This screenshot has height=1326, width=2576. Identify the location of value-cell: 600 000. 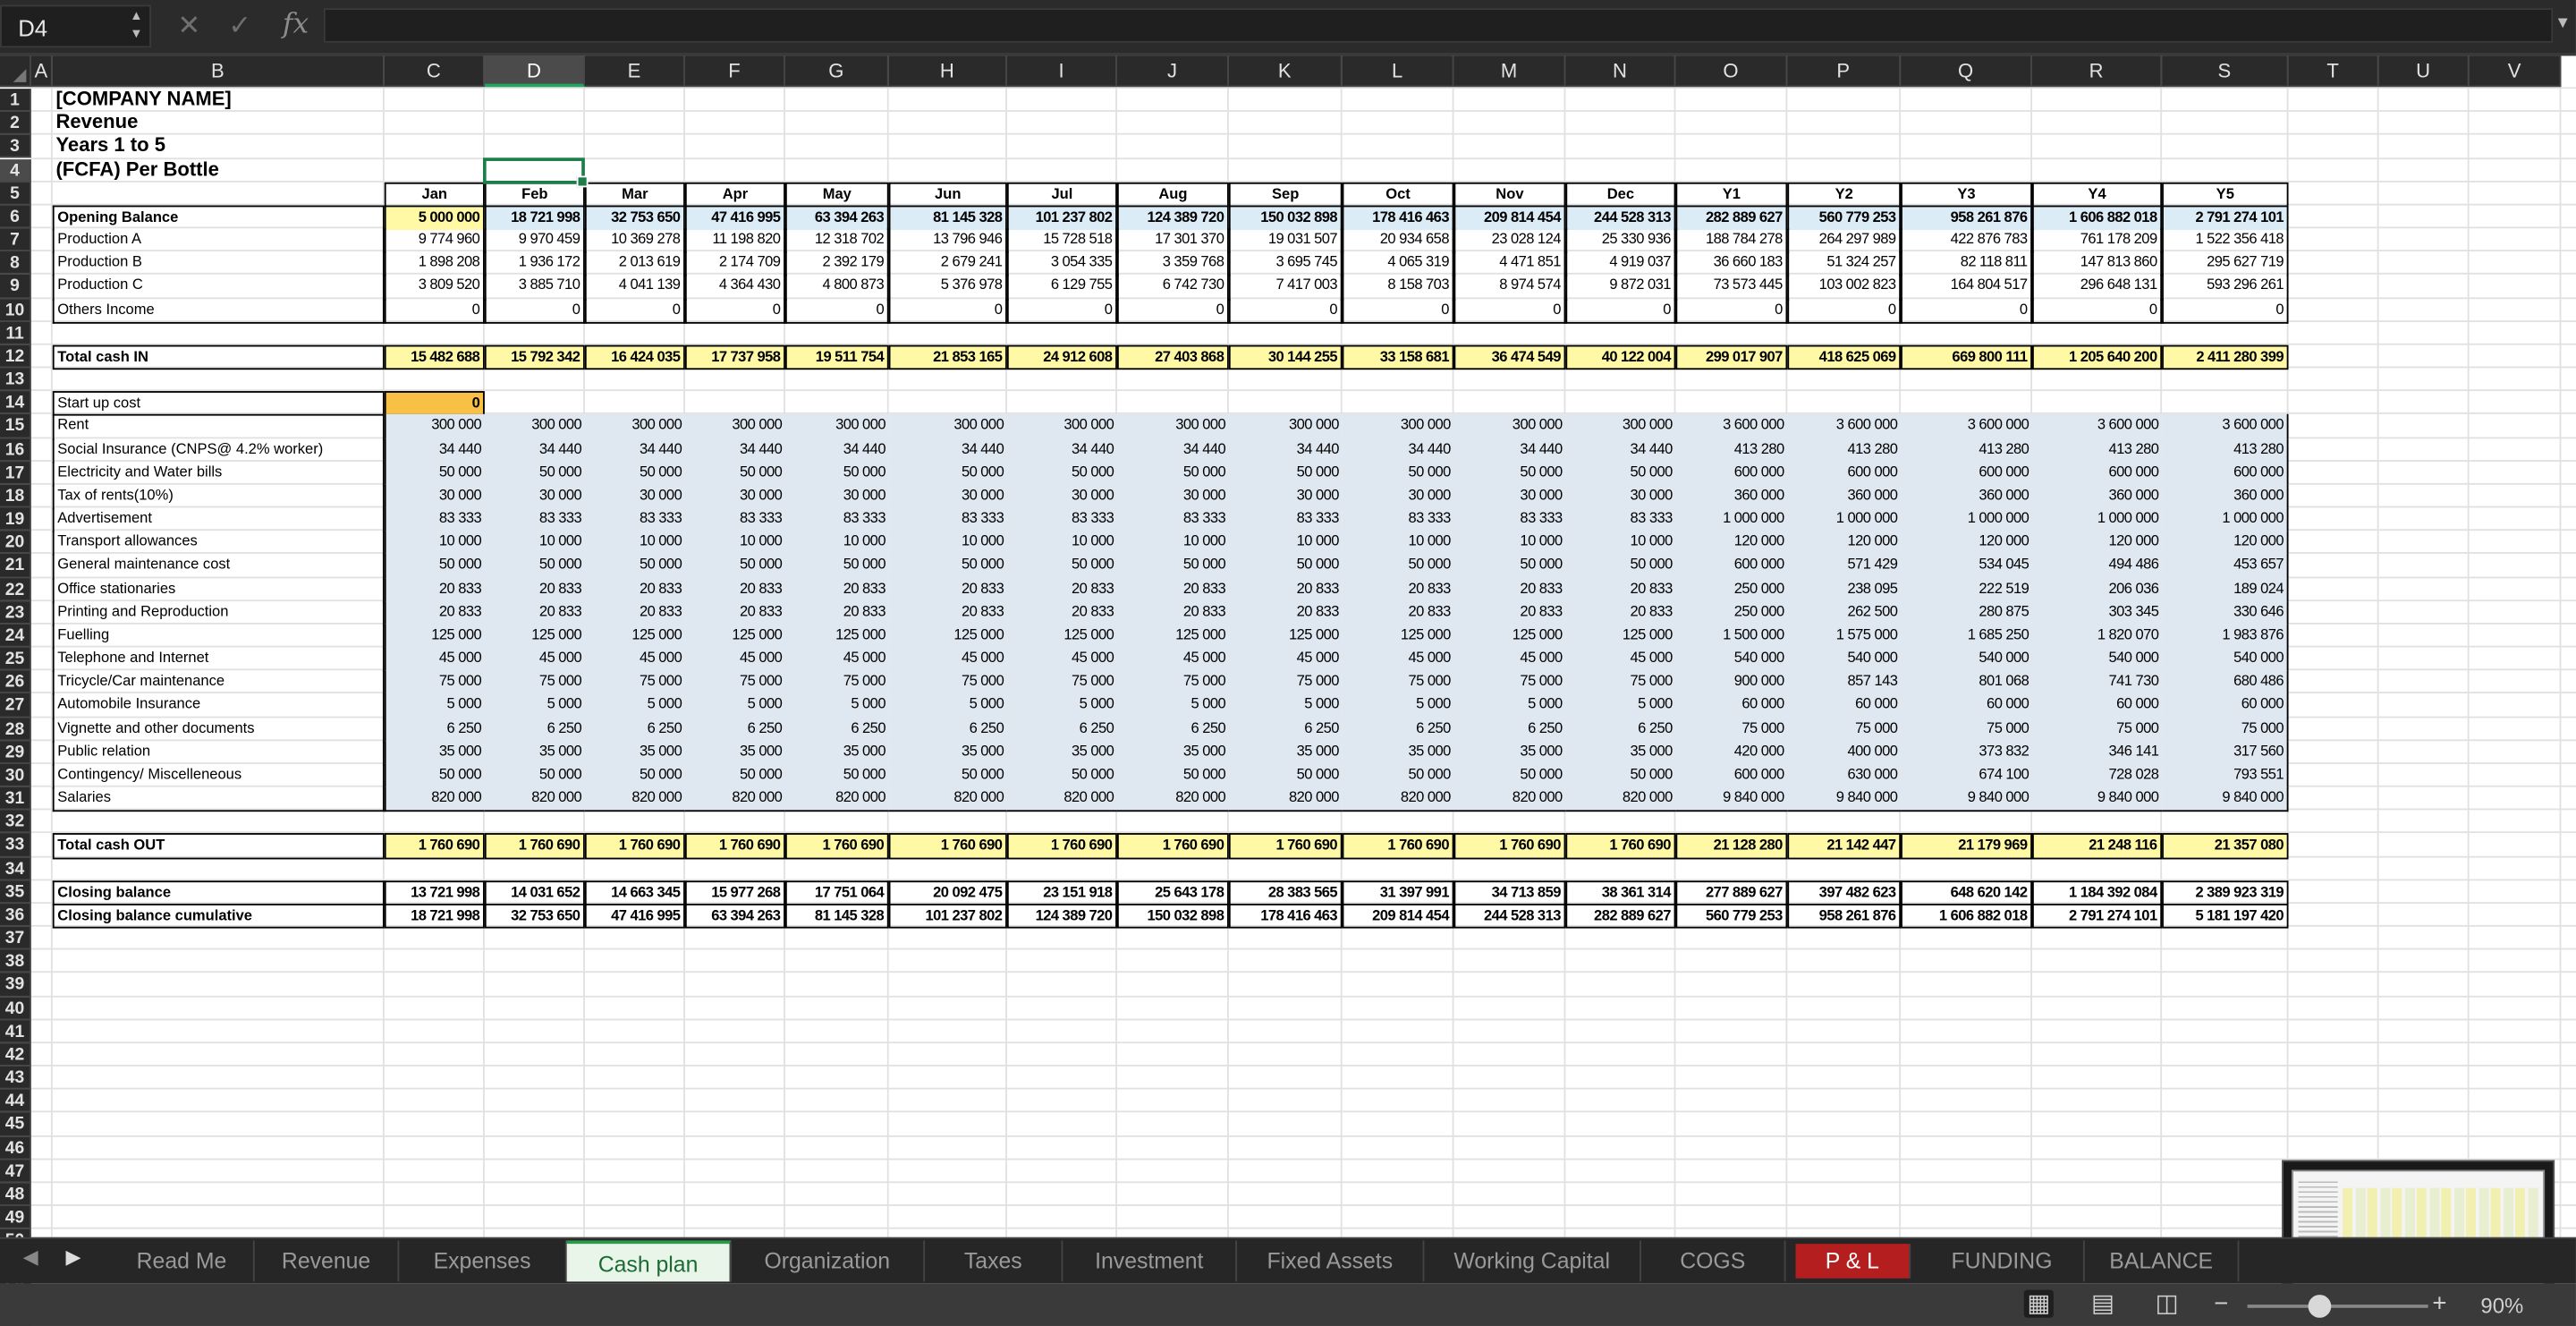
(1731, 474).